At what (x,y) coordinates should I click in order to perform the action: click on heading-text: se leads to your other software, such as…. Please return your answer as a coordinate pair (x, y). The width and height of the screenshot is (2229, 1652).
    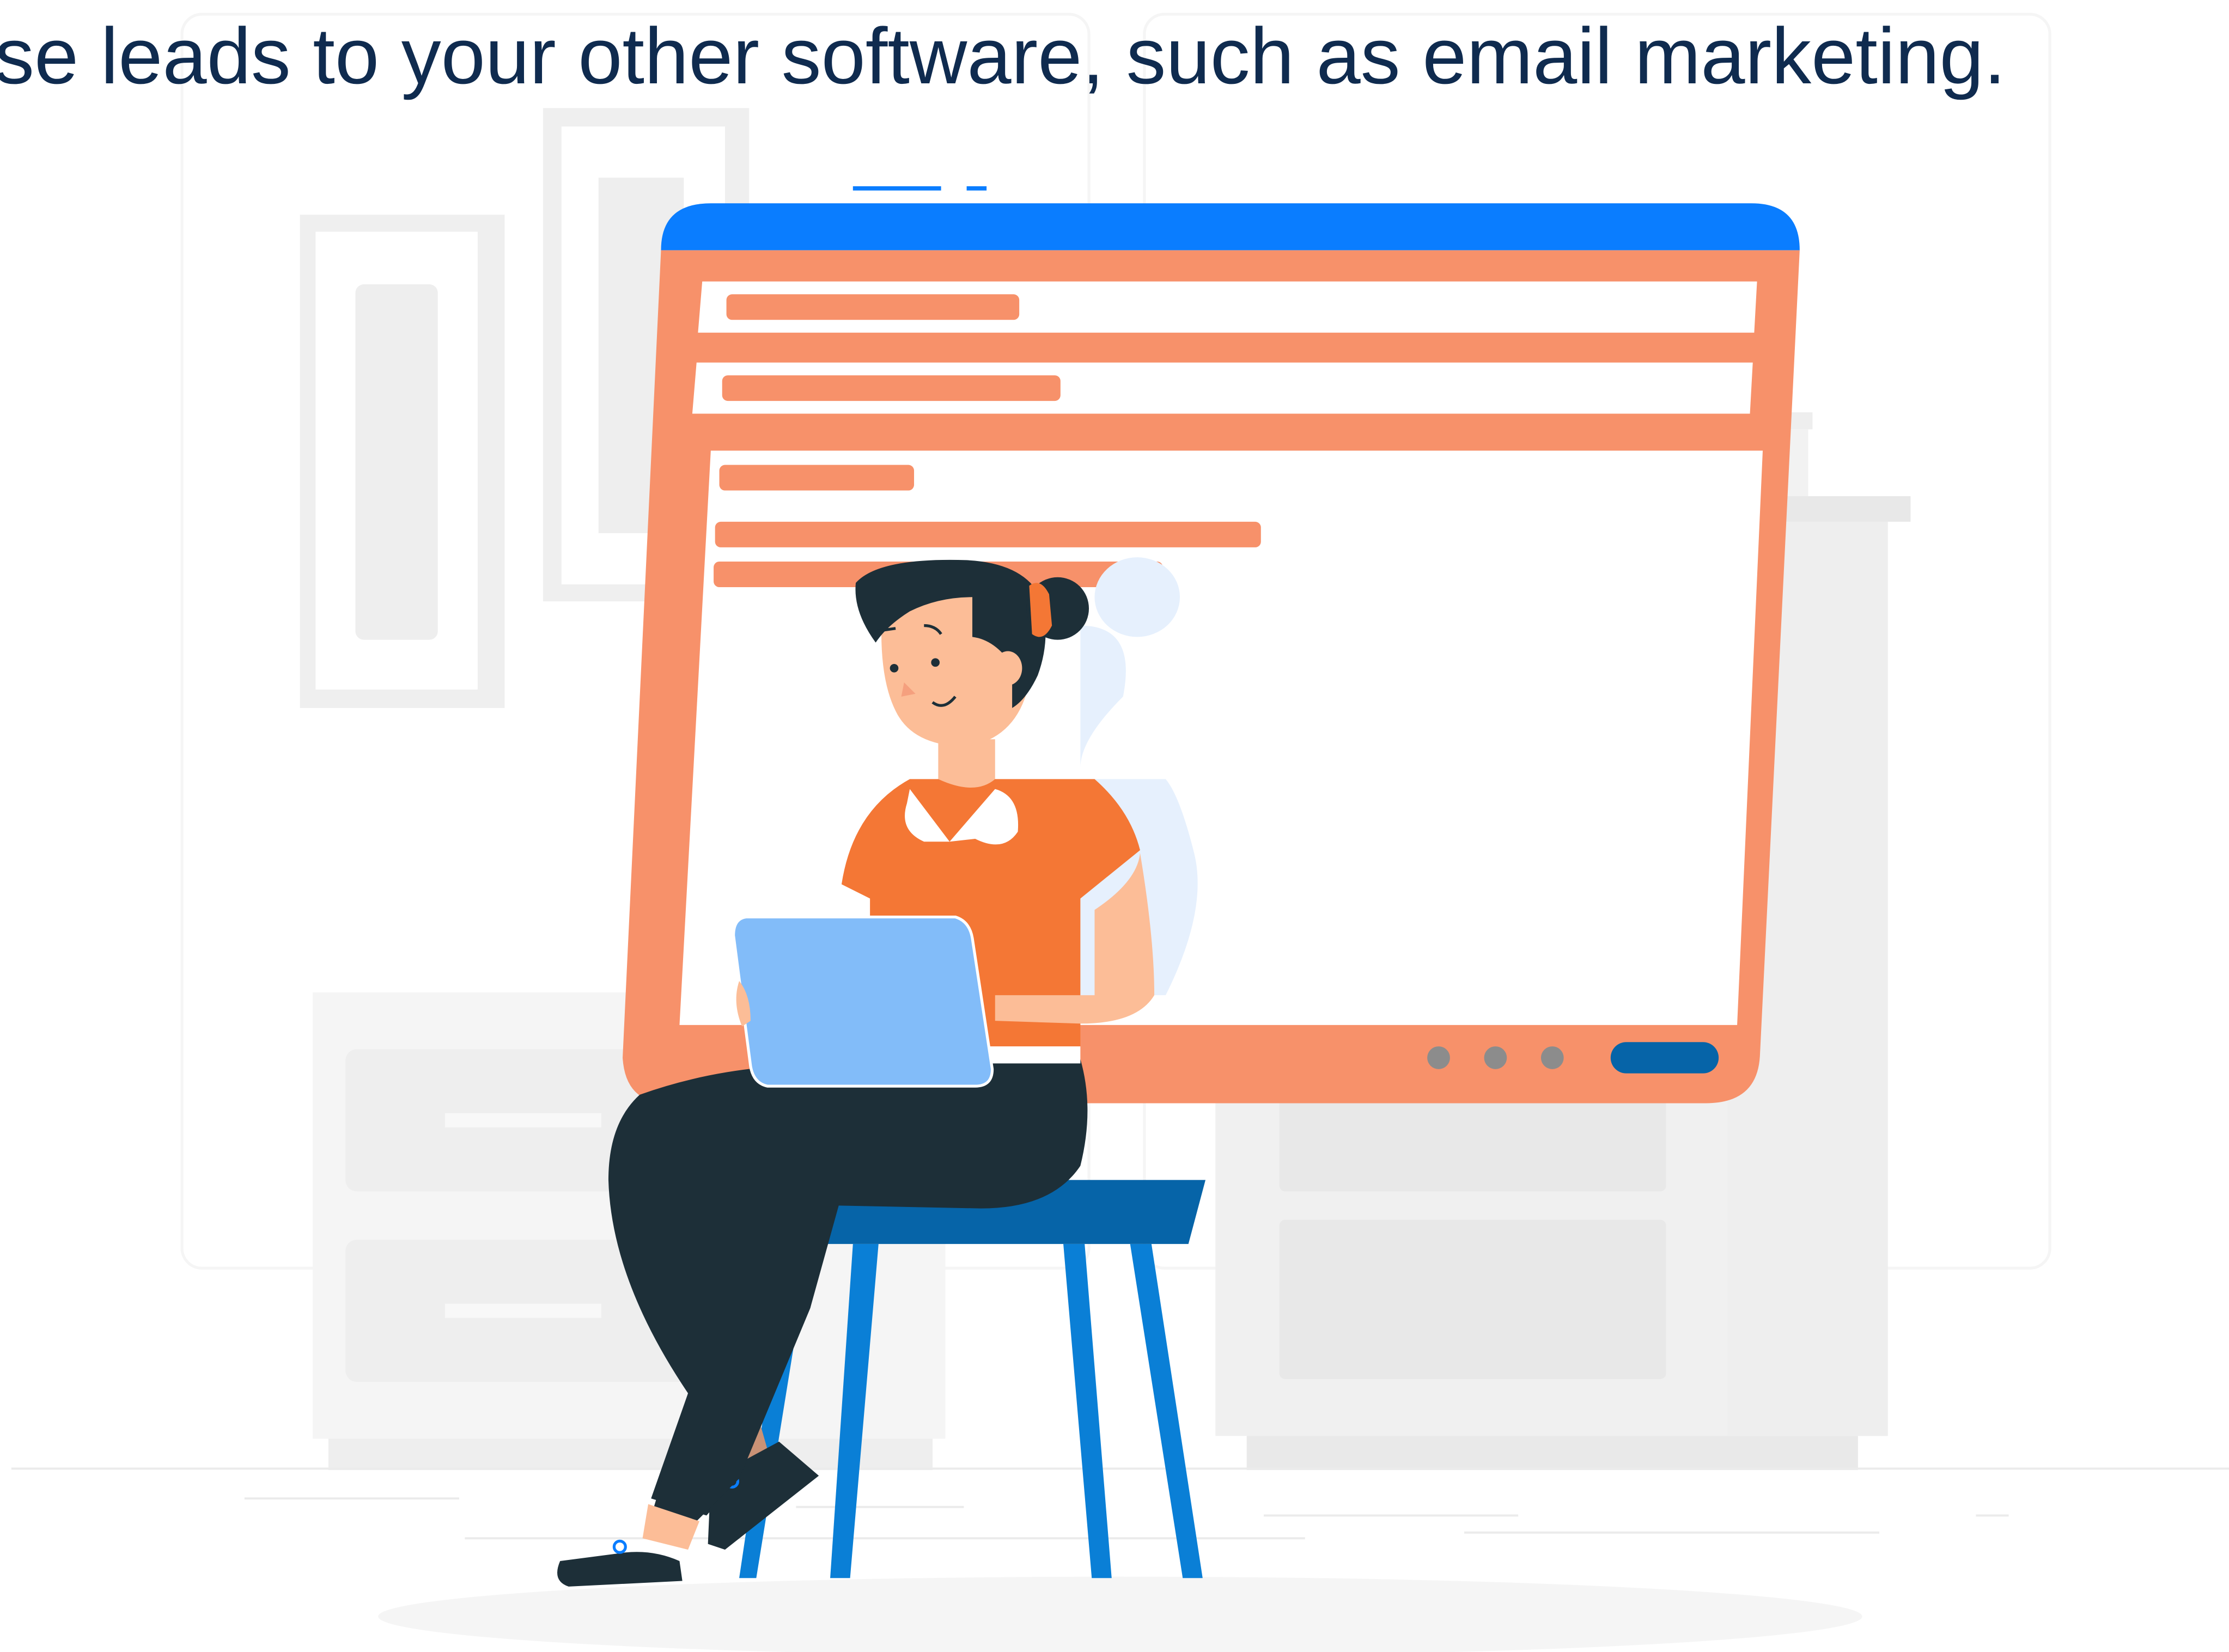
    Looking at the image, I should click on (1003, 55).